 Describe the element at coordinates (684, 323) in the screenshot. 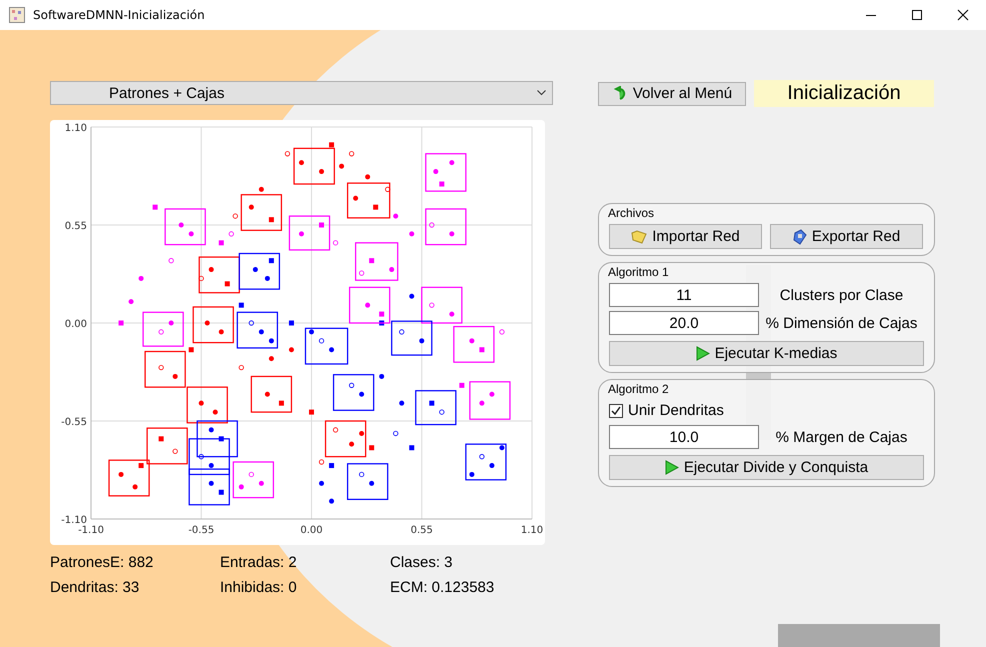

I see `box-size-input: 20.0` at that location.